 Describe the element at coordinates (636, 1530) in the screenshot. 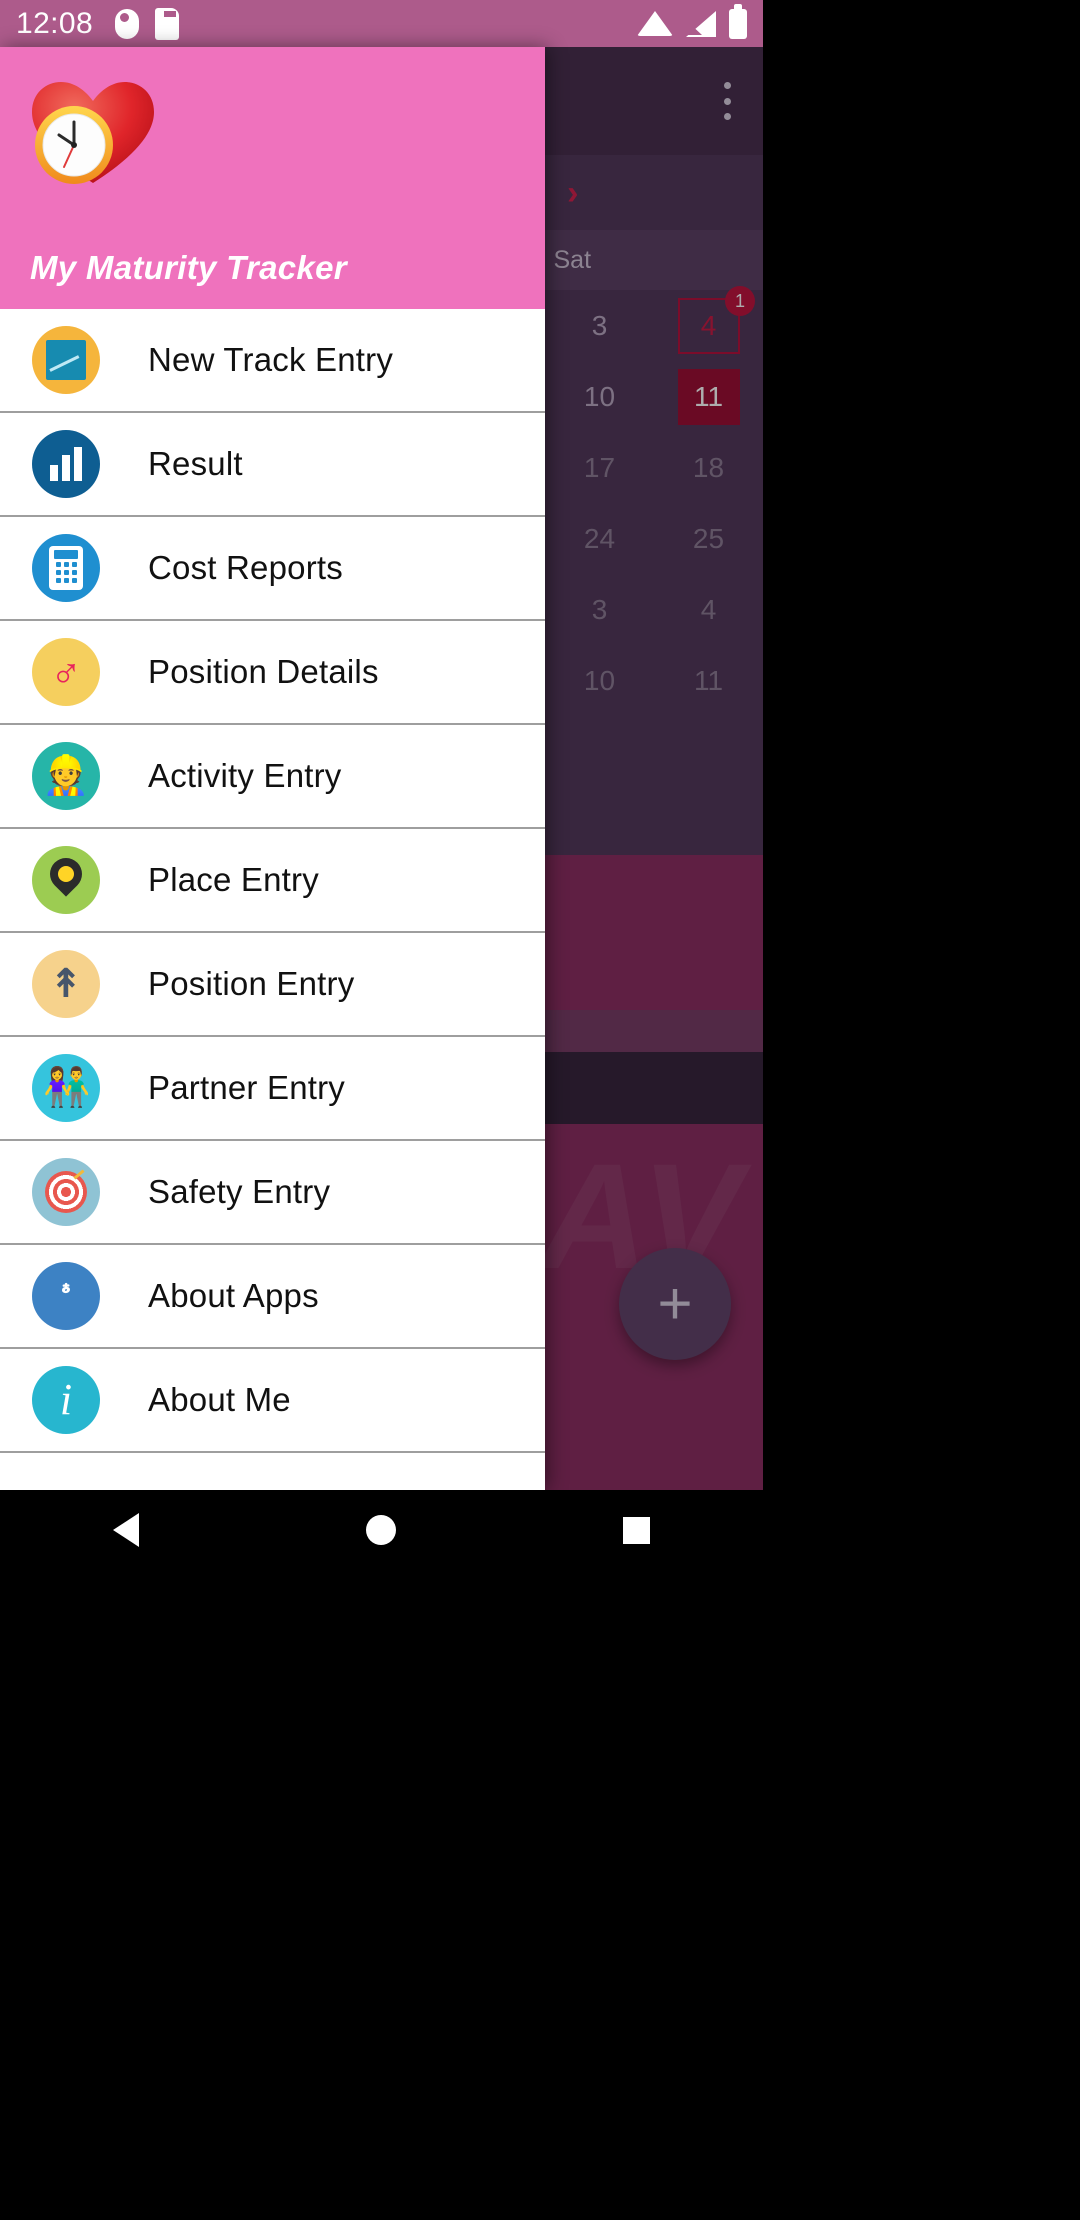

I see `recents-square-icon` at that location.